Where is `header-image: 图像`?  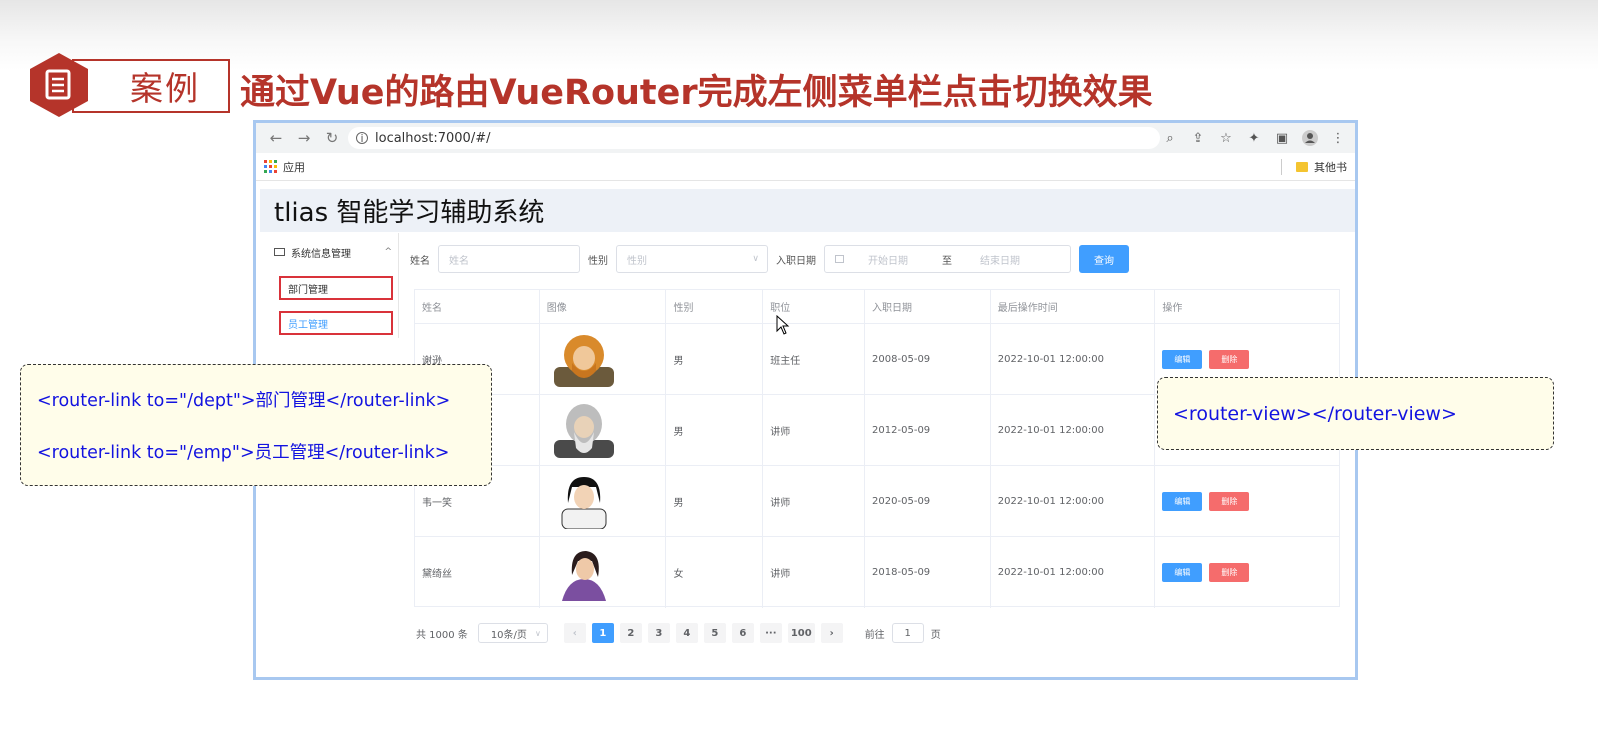 header-image: 图像 is located at coordinates (603, 306).